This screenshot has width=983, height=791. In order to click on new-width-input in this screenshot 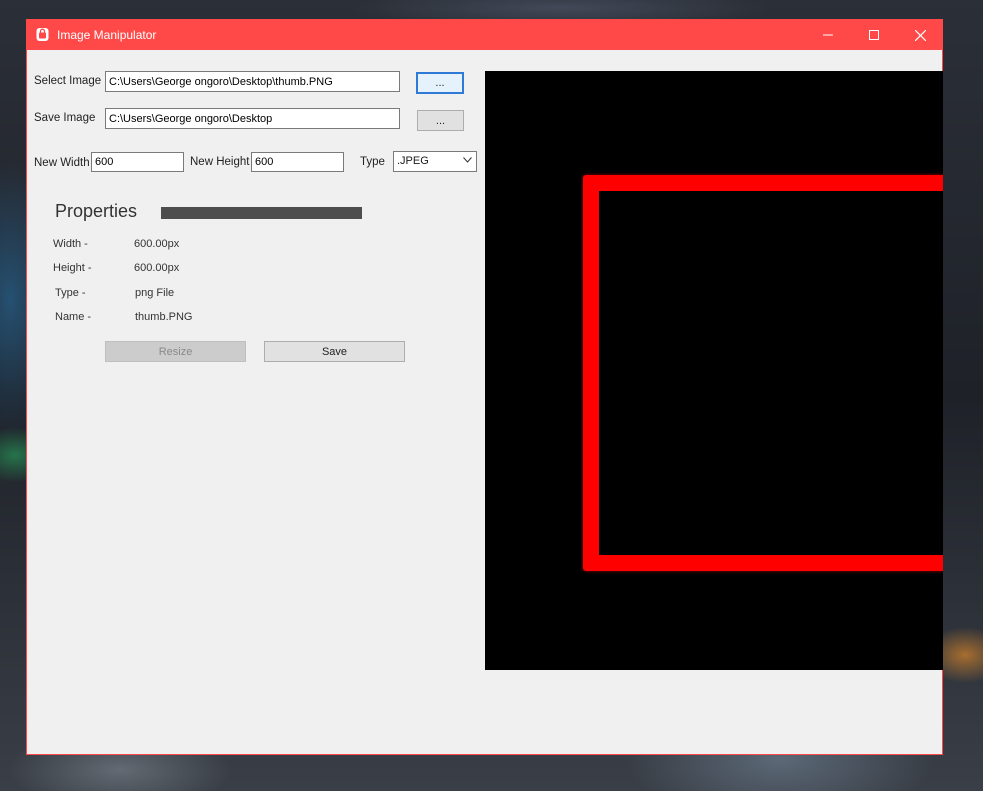, I will do `click(137, 162)`.